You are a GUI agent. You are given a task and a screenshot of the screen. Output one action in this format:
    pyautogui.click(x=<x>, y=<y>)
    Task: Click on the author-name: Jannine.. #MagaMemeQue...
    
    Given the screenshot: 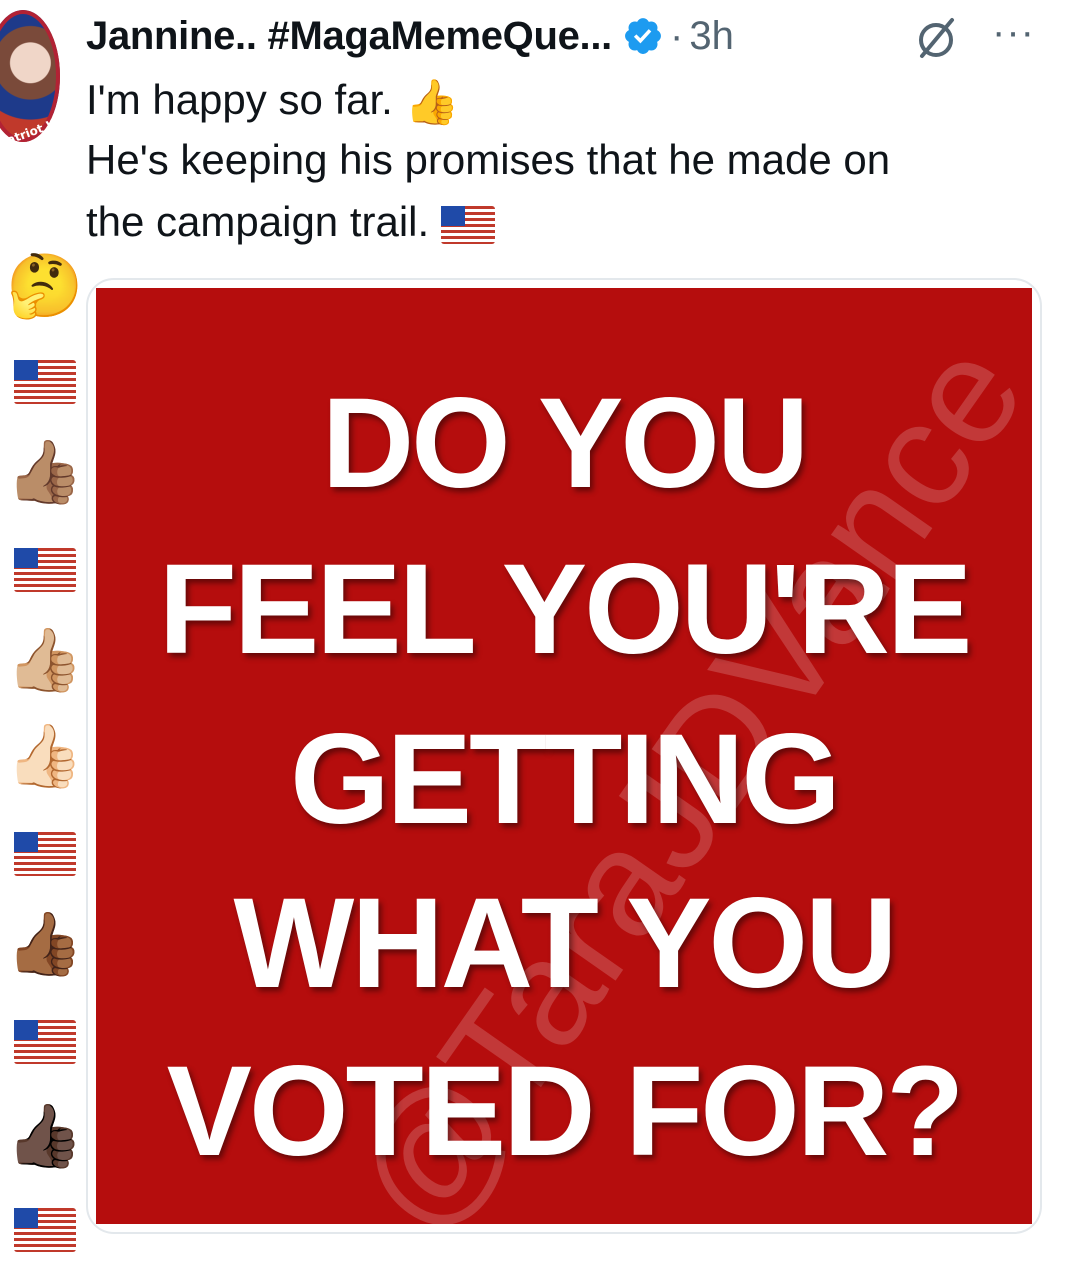 What is the action you would take?
    pyautogui.click(x=349, y=36)
    